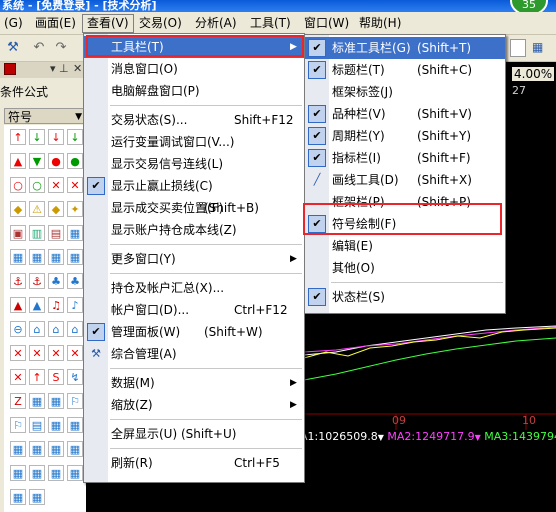 Image resolution: width=556 pixels, height=512 pixels. I want to click on symbol-tile-icon: ⊖, so click(18, 329).